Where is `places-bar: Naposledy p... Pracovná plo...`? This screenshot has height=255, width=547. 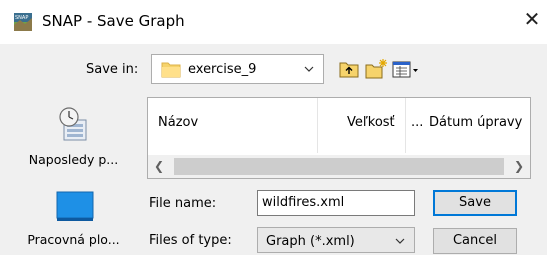 places-bar: Naposledy p... Pracovná plo... is located at coordinates (73, 178).